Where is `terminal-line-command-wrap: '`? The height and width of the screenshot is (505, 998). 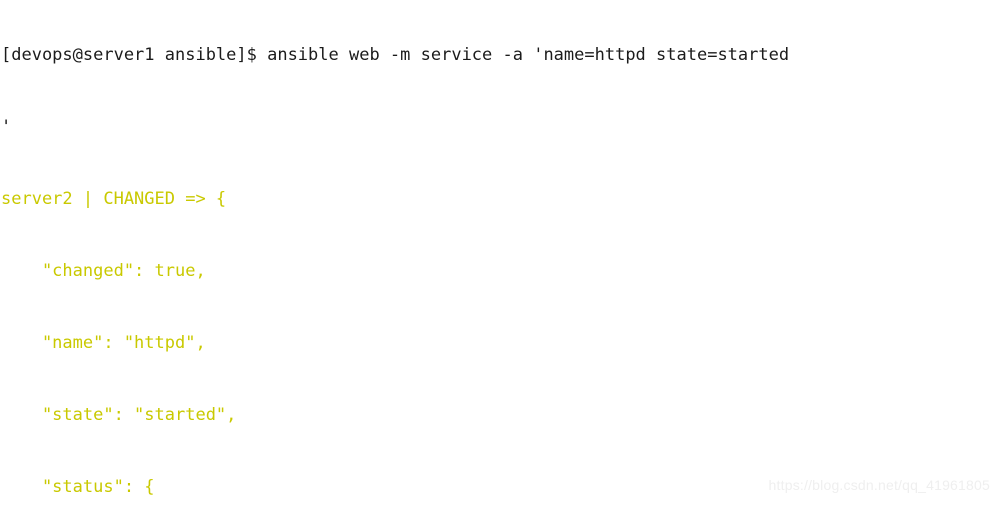 terminal-line-command-wrap: ' is located at coordinates (6, 127).